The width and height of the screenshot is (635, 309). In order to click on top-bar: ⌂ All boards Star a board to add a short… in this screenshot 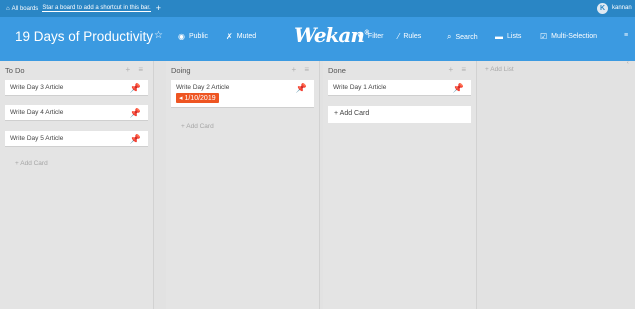, I will do `click(317, 8)`.